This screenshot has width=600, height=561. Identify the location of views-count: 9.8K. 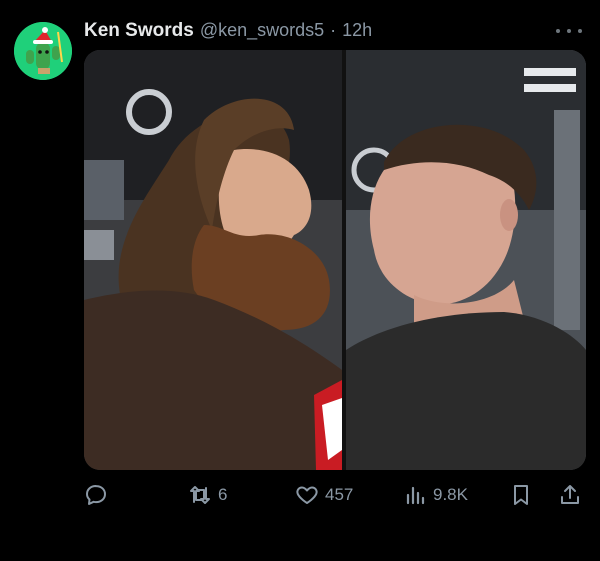
(450, 494).